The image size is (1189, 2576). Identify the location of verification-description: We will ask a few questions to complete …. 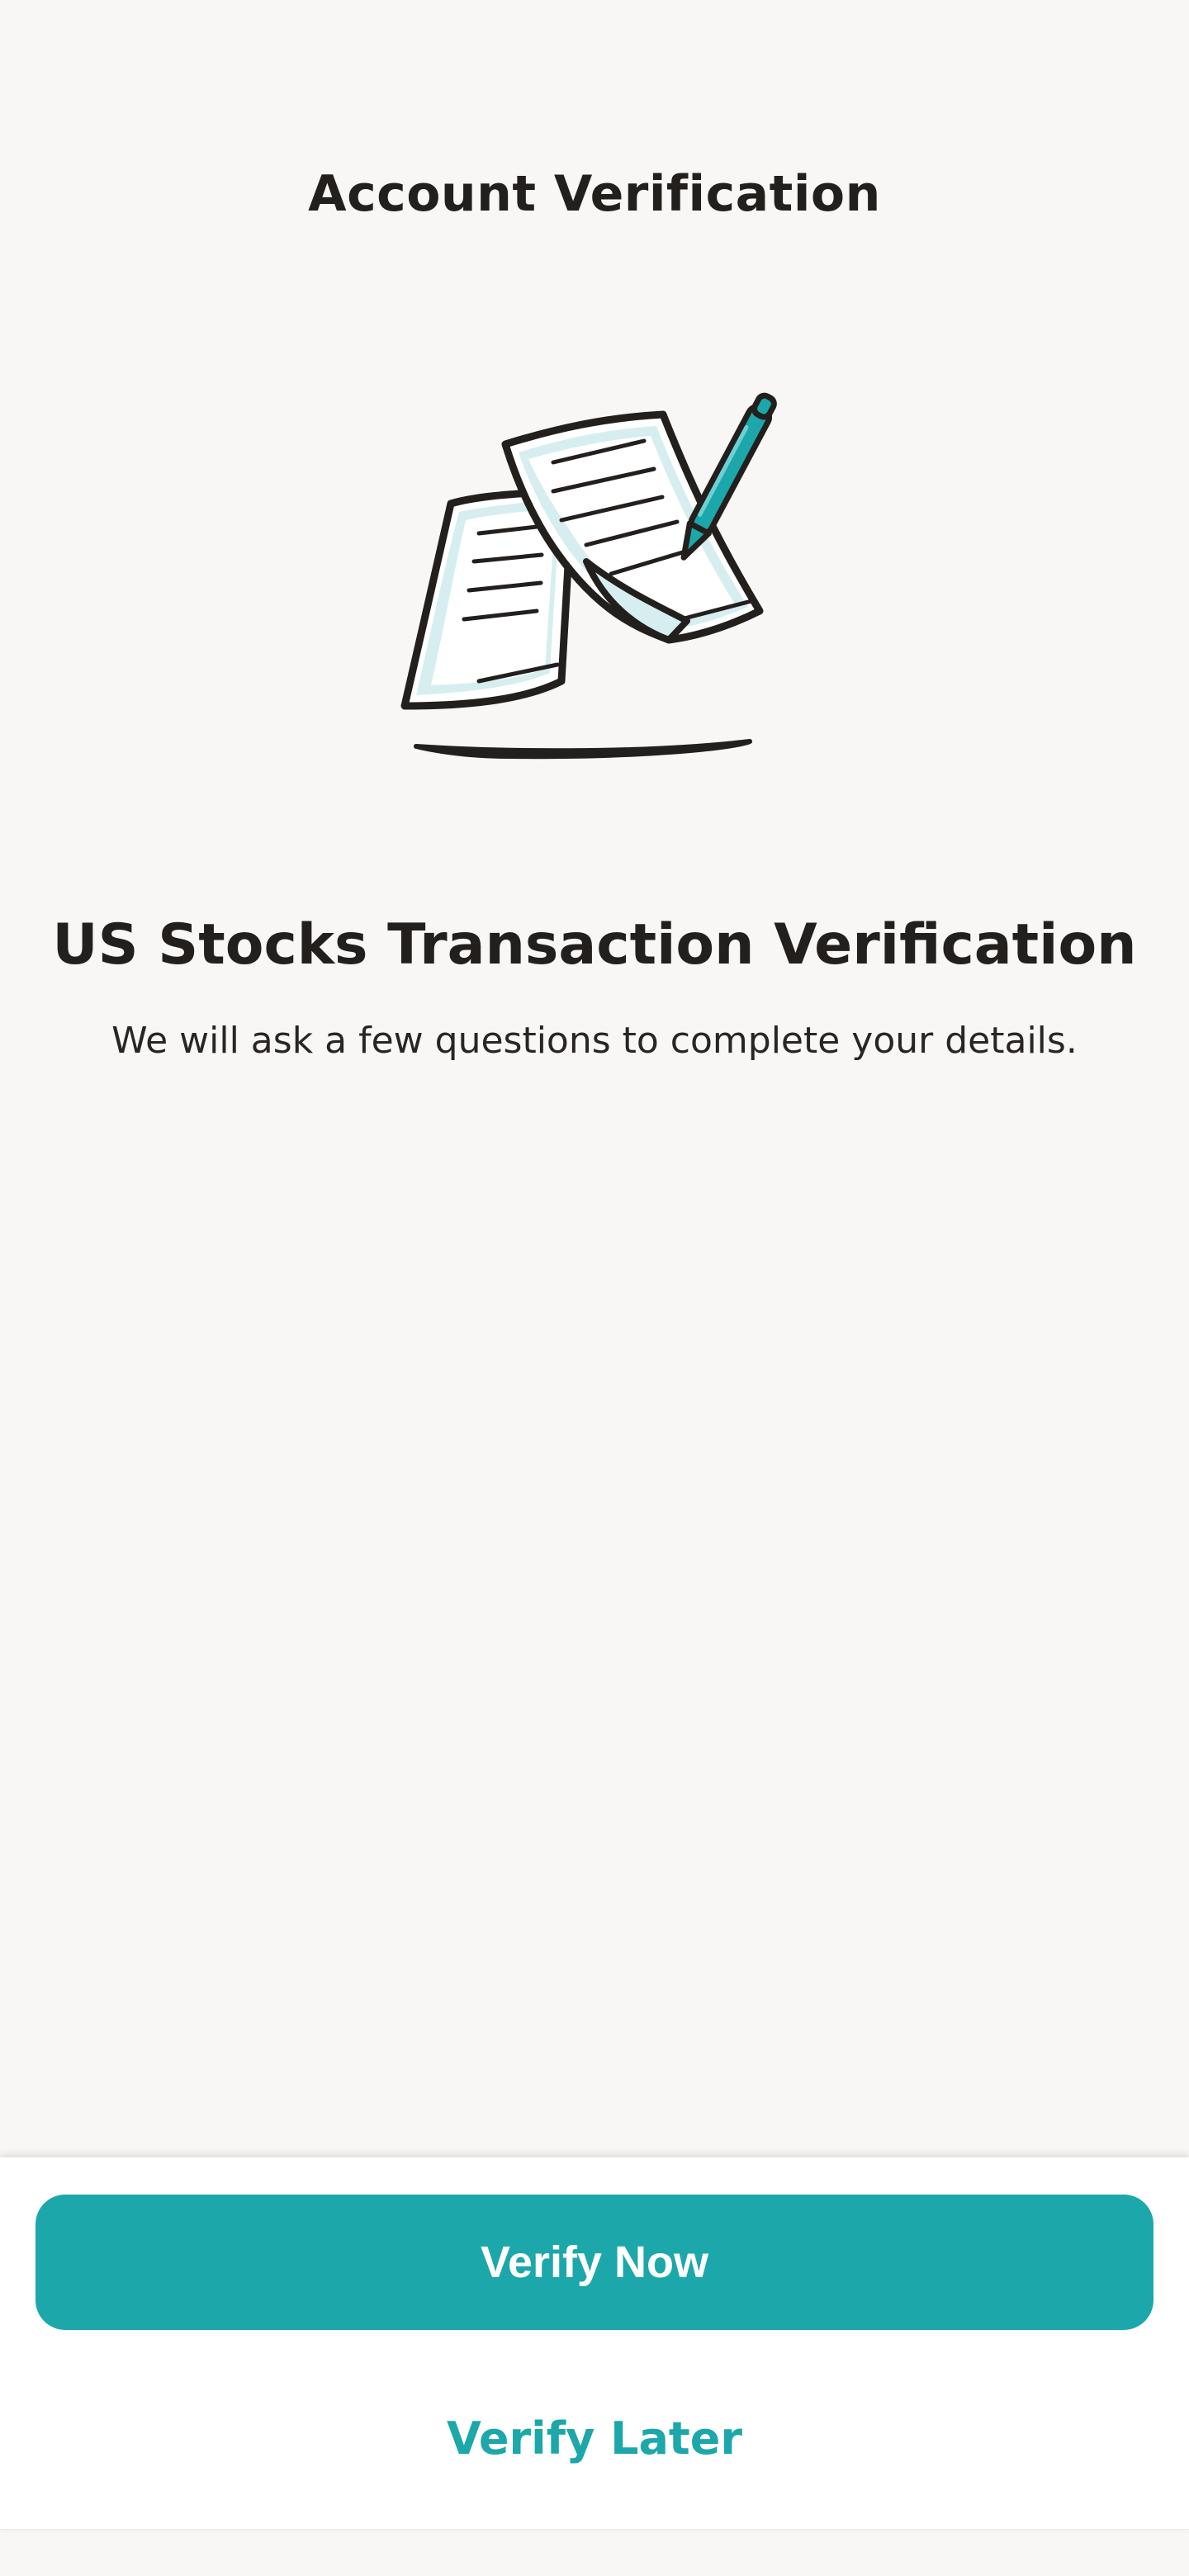
(594, 1041).